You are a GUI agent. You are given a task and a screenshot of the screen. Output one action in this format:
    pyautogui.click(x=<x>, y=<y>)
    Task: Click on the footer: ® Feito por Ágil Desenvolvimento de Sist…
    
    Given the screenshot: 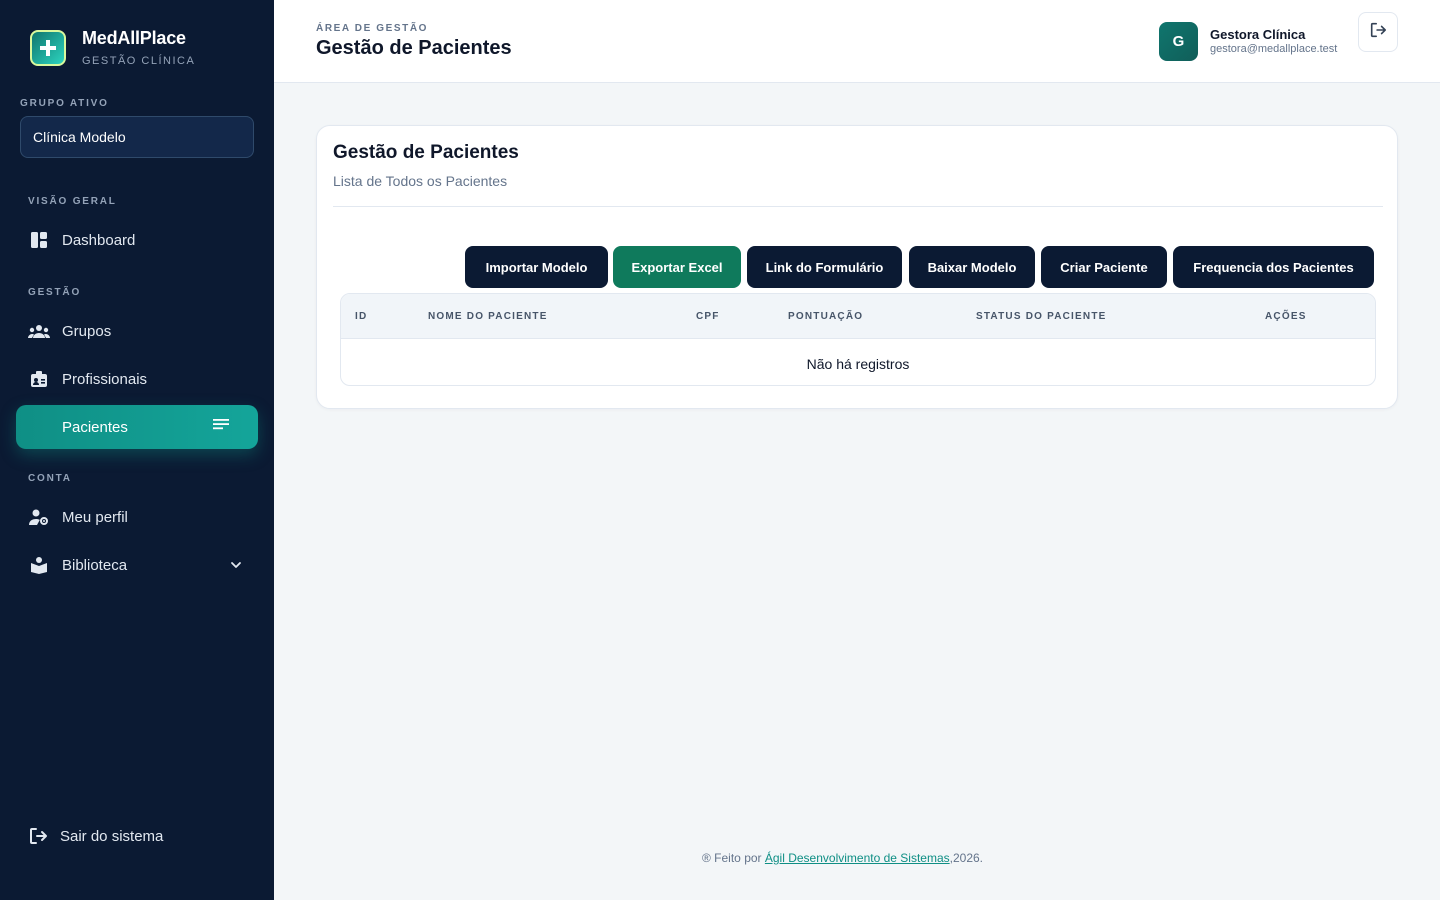 What is the action you would take?
    pyautogui.click(x=842, y=858)
    